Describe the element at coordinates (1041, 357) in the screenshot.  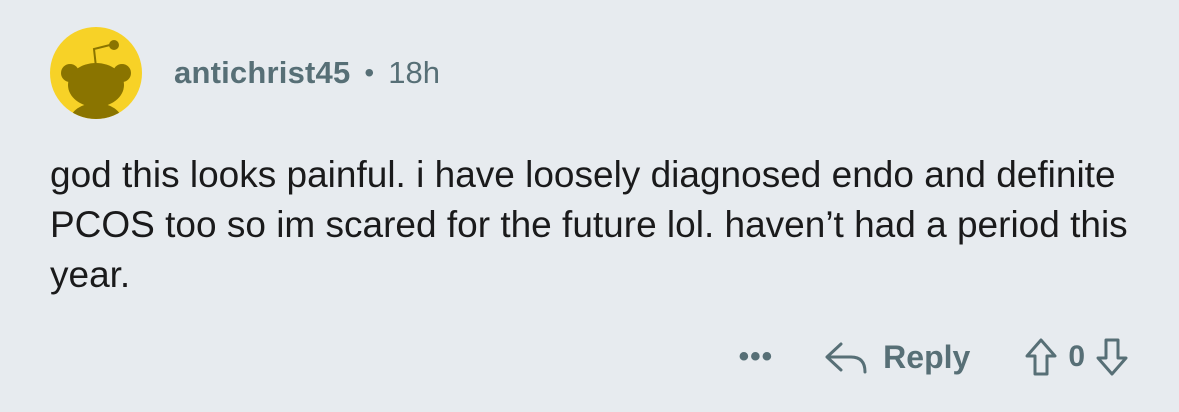
I see `upvote-arrow-icon` at that location.